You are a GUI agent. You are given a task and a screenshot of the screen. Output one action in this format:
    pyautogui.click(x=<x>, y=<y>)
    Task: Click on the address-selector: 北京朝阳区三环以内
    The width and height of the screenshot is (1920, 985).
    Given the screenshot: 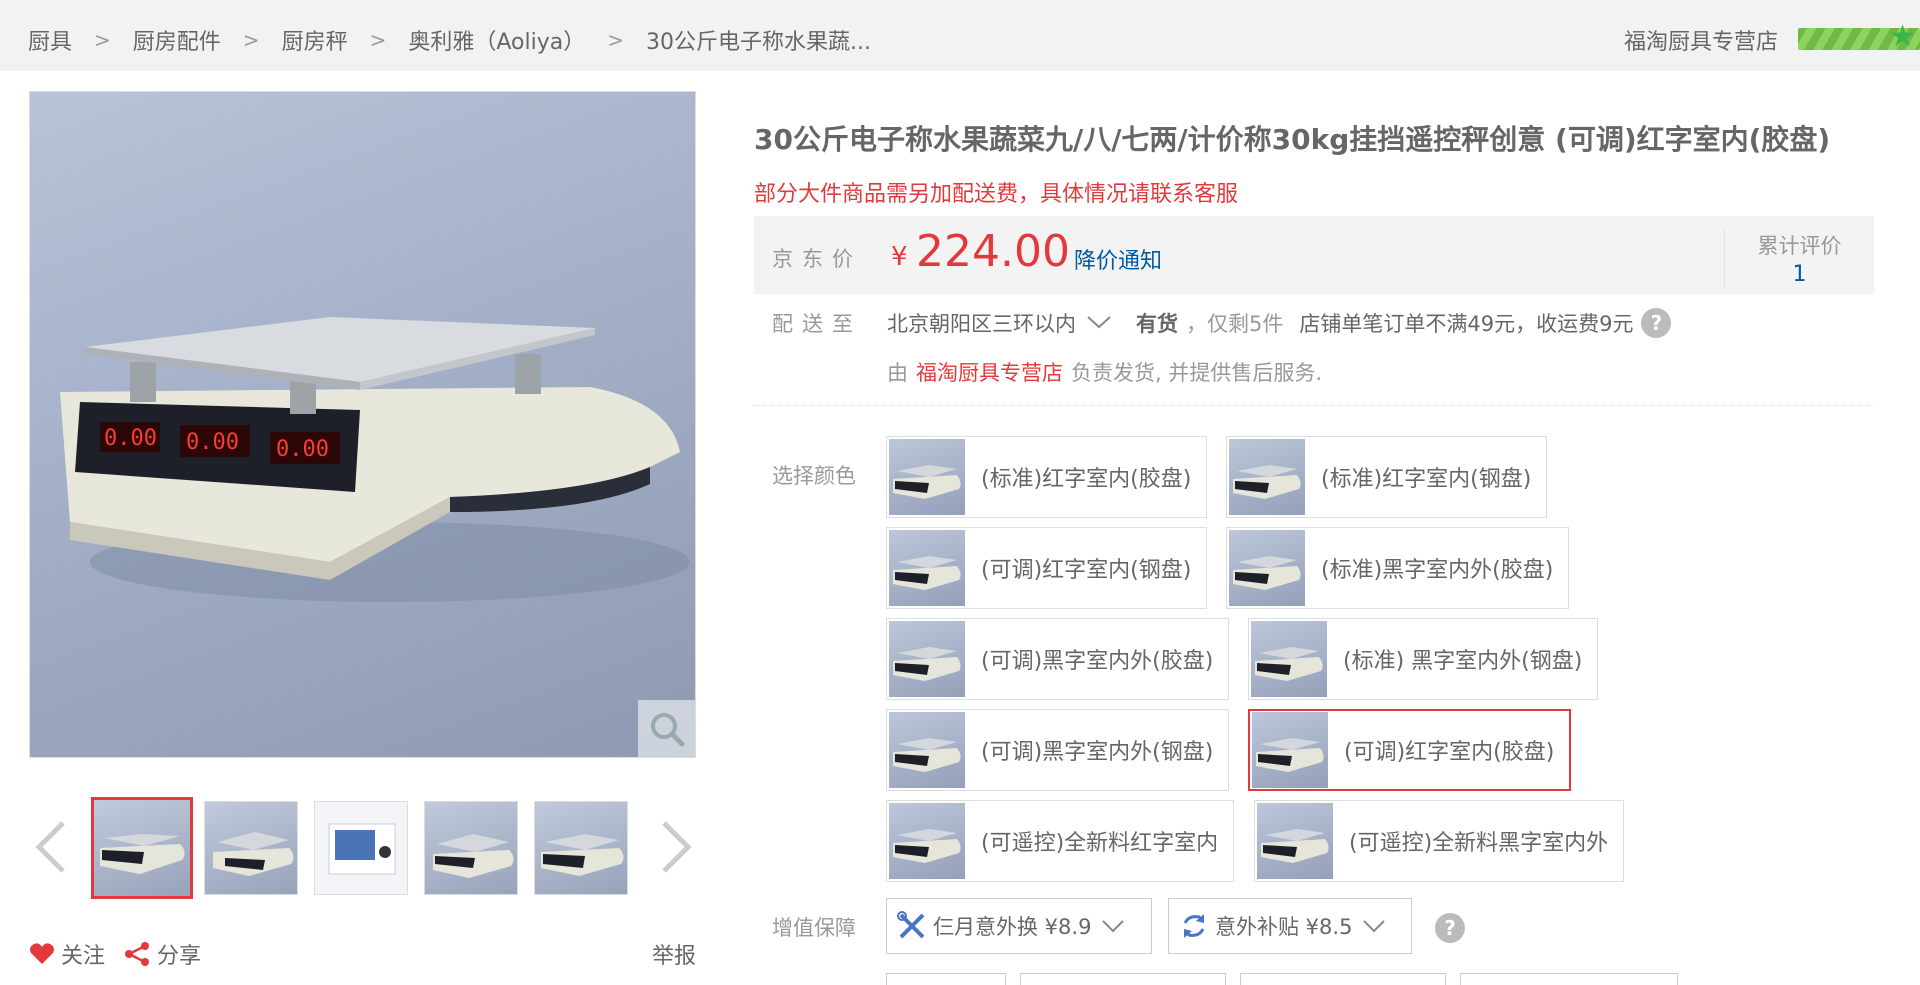 What is the action you would take?
    pyautogui.click(x=981, y=323)
    